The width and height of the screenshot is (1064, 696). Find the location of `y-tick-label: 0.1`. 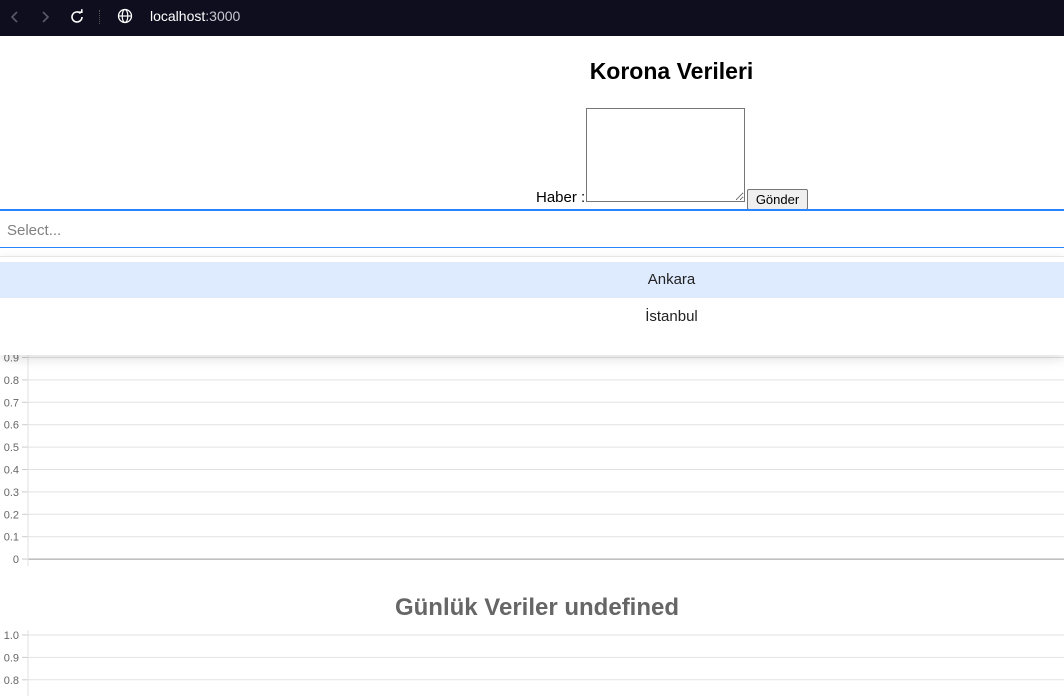

y-tick-label: 0.1 is located at coordinates (11, 538).